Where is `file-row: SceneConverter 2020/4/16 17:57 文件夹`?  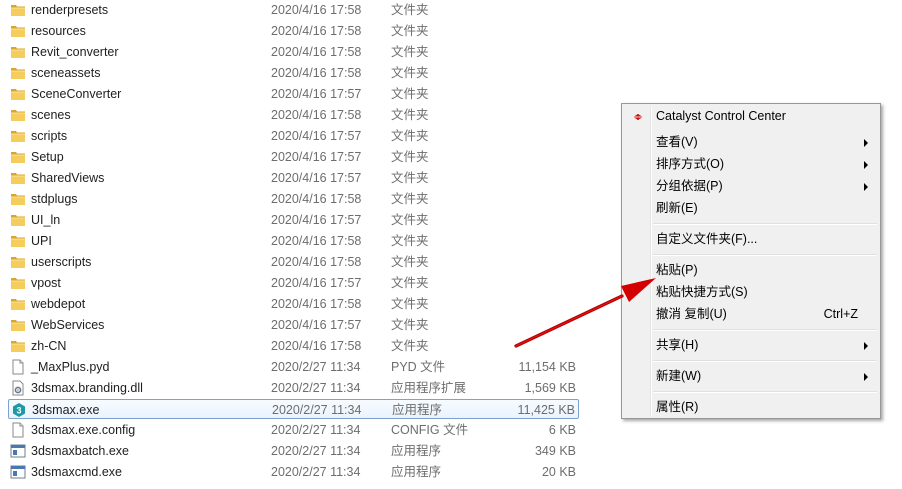 file-row: SceneConverter 2020/4/16 17:57 文件夹 is located at coordinates (293, 94).